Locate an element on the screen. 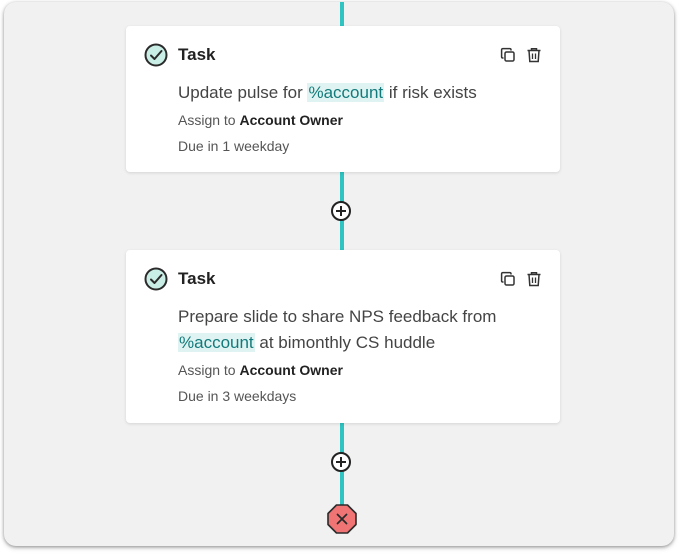 Image resolution: width=680 pixels, height=554 pixels. task-description: Update pulse for %account if risk exists is located at coordinates (327, 92).